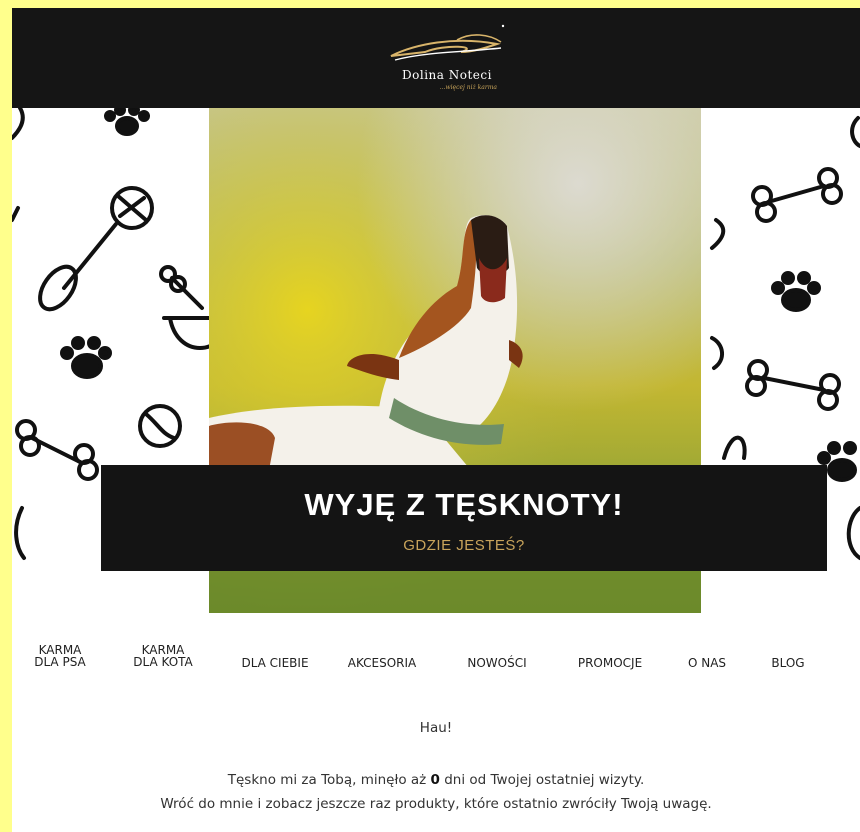 This screenshot has width=860, height=832. I want to click on hero-banner: WYJĘ Z TĘSKNOTY! GDZIE JESTEŚ?, so click(464, 518).